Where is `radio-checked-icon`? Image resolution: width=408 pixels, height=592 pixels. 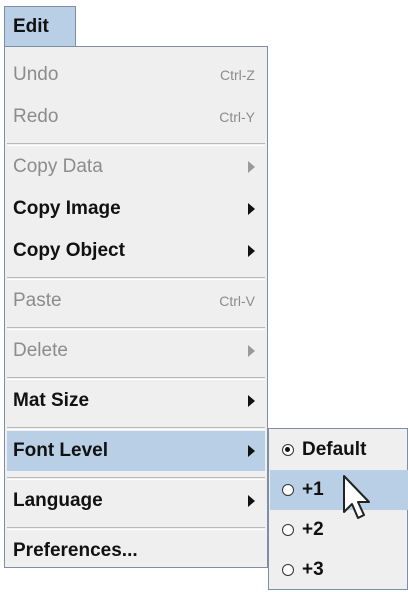
radio-checked-icon is located at coordinates (288, 450).